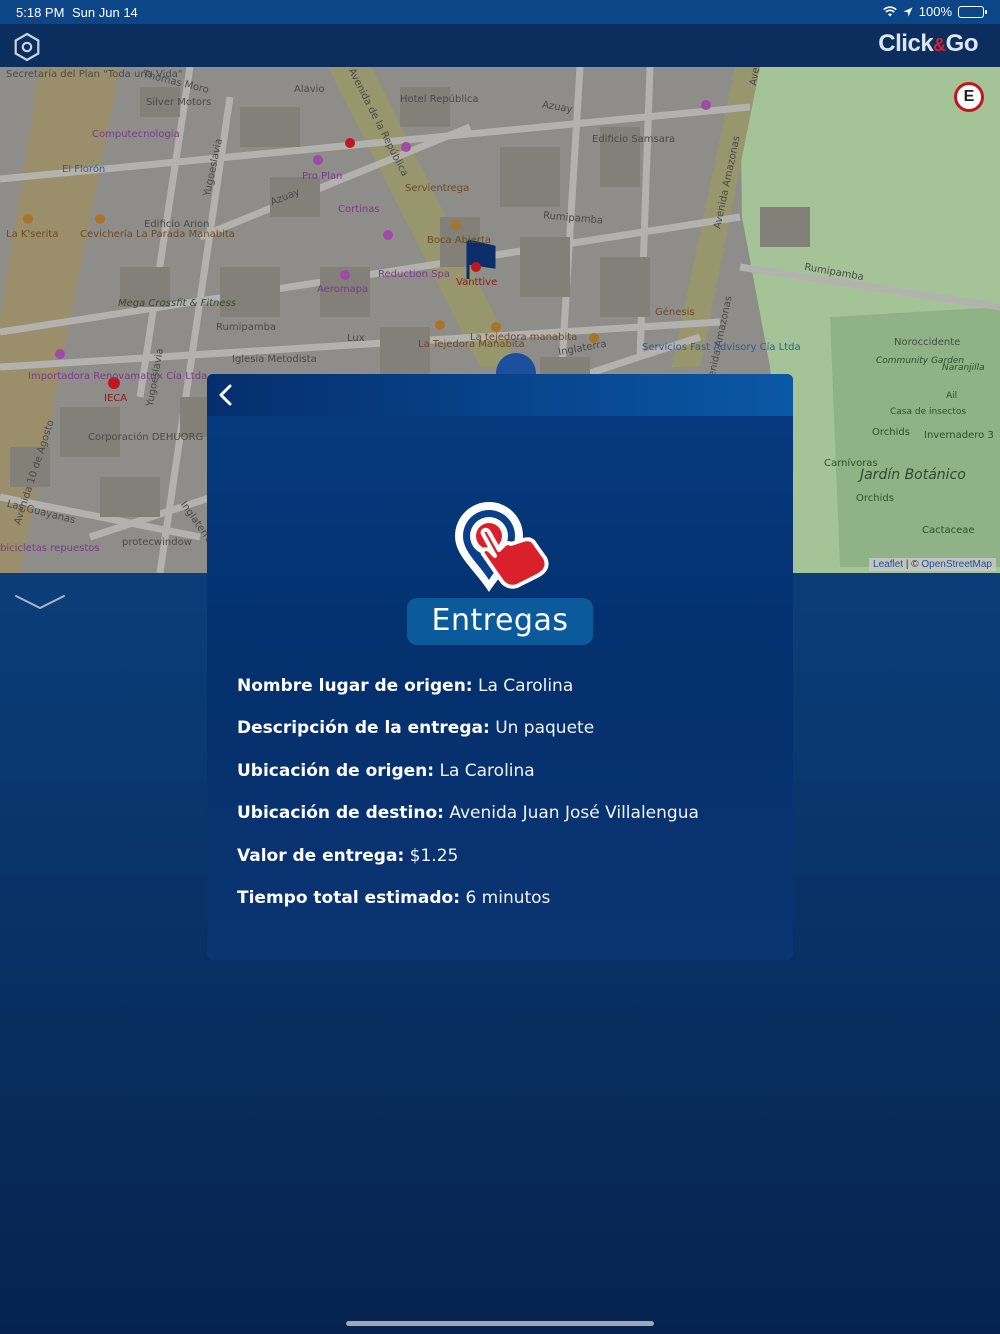  Describe the element at coordinates (116, 398) in the screenshot. I see `map-label-ieca: IECA` at that location.